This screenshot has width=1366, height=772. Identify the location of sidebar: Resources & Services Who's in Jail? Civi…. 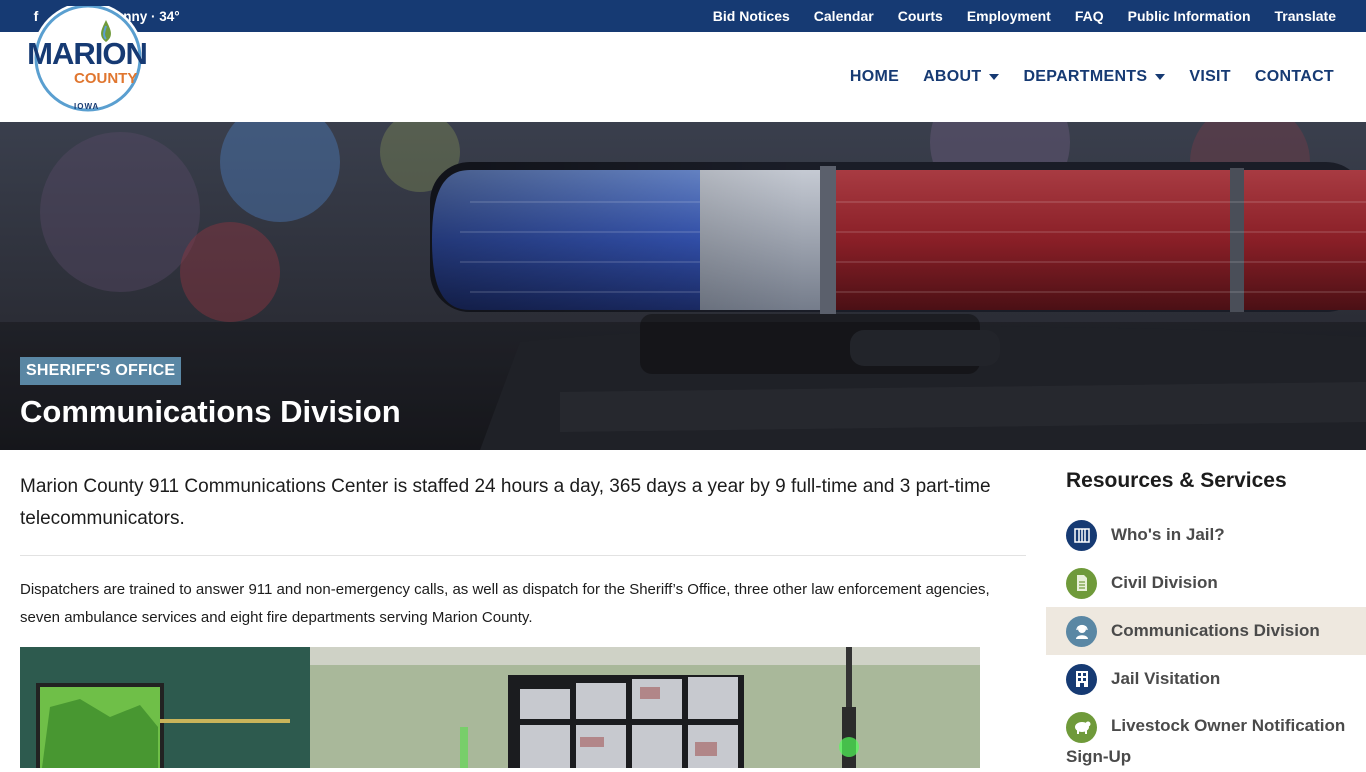
(1206, 608).